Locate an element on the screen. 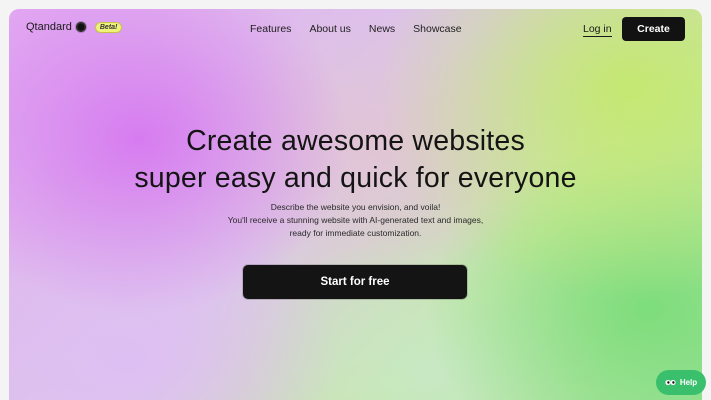 The image size is (711, 400). help-button: Help is located at coordinates (681, 382).